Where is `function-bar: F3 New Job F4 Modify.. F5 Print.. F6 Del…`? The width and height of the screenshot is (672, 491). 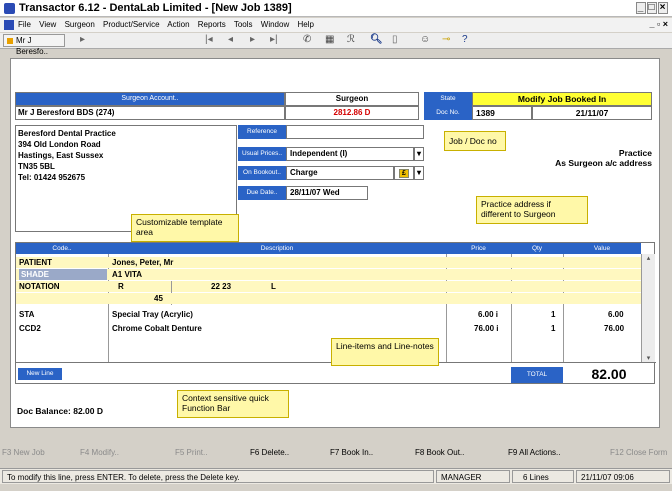
function-bar: F3 New Job F4 Modify.. F5 Print.. F6 Del… is located at coordinates (336, 453).